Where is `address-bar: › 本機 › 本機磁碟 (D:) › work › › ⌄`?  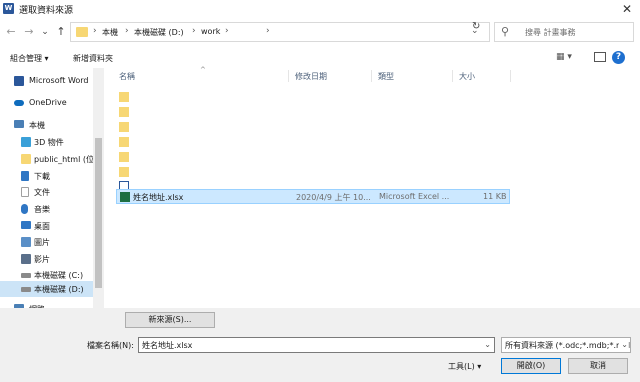
address-bar: › 本機 › 本機磁碟 (D:) › work › › ⌄ is located at coordinates (280, 32).